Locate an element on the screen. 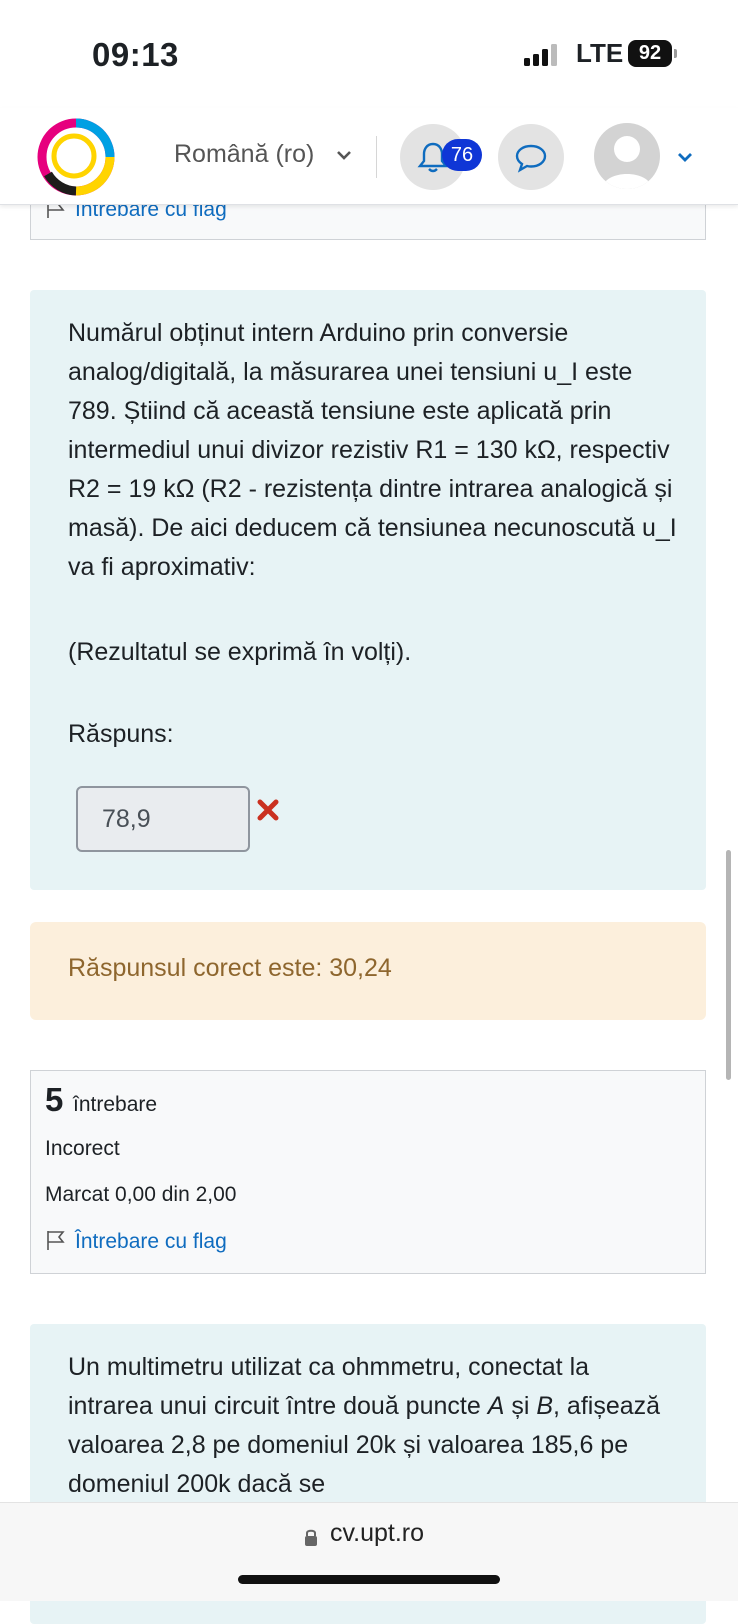 The height and width of the screenshot is (1624, 738). correct-answer-text: Răspunsul corect este: 30,24 is located at coordinates (230, 968).